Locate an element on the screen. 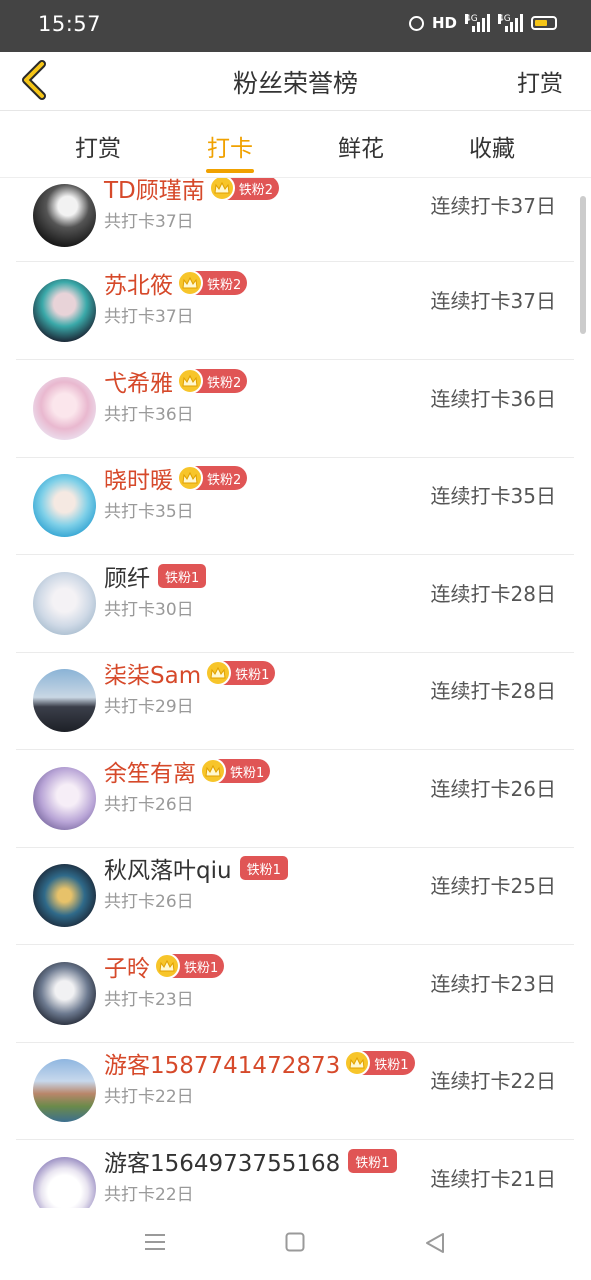 The width and height of the screenshot is (591, 1280). home-button is located at coordinates (295, 1244).